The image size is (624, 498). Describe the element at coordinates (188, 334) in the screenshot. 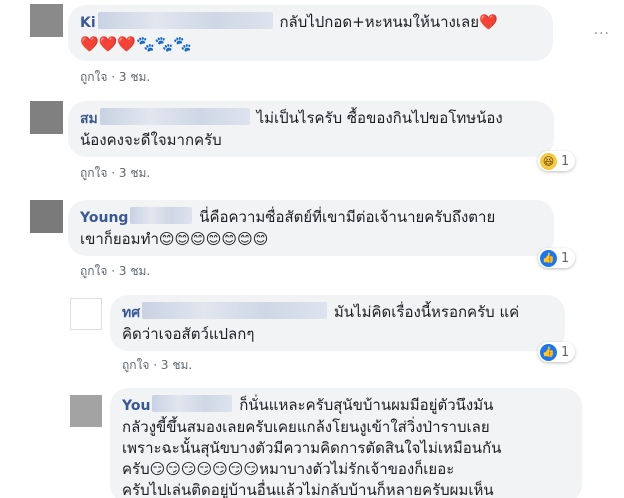

I see `comment-text: คิดว่าเจอสัตว์แปลกๆ` at that location.